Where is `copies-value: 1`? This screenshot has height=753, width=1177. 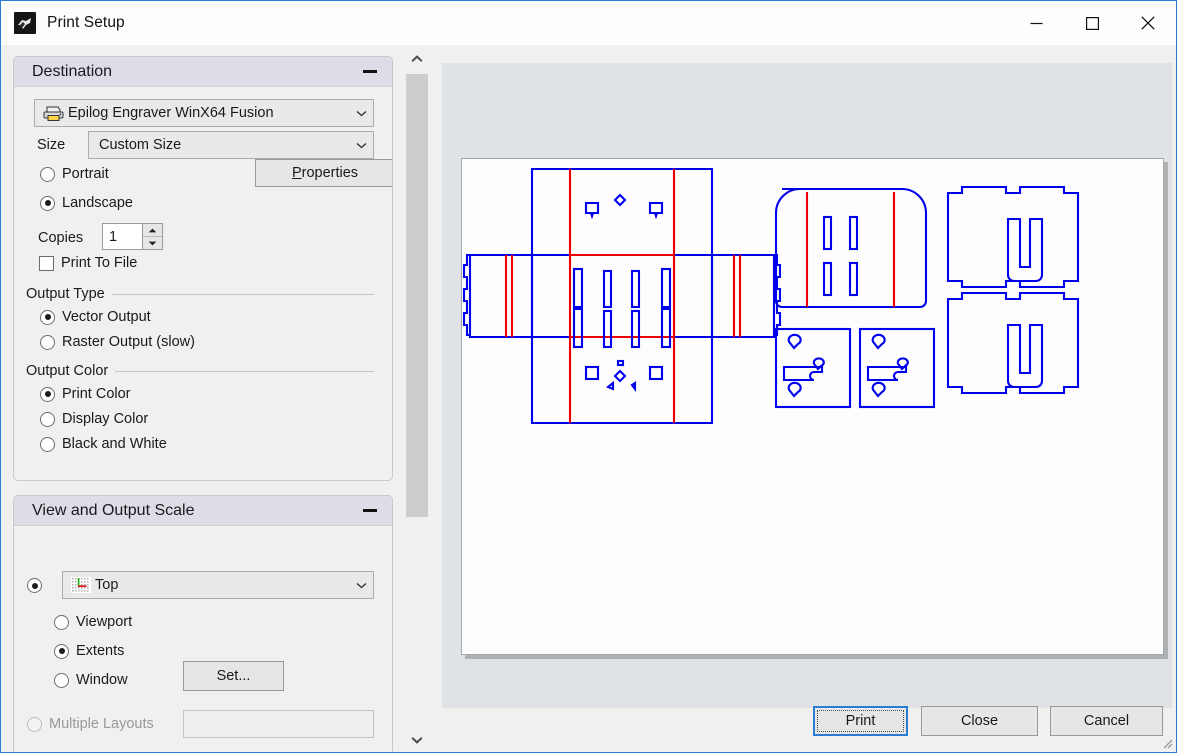
copies-value: 1 is located at coordinates (122, 236).